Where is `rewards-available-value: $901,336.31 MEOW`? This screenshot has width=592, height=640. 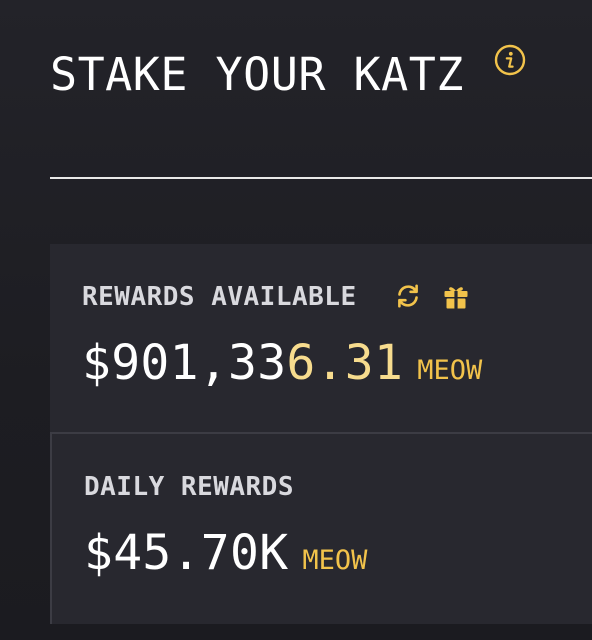 rewards-available-value: $901,336.31 MEOW is located at coordinates (282, 363).